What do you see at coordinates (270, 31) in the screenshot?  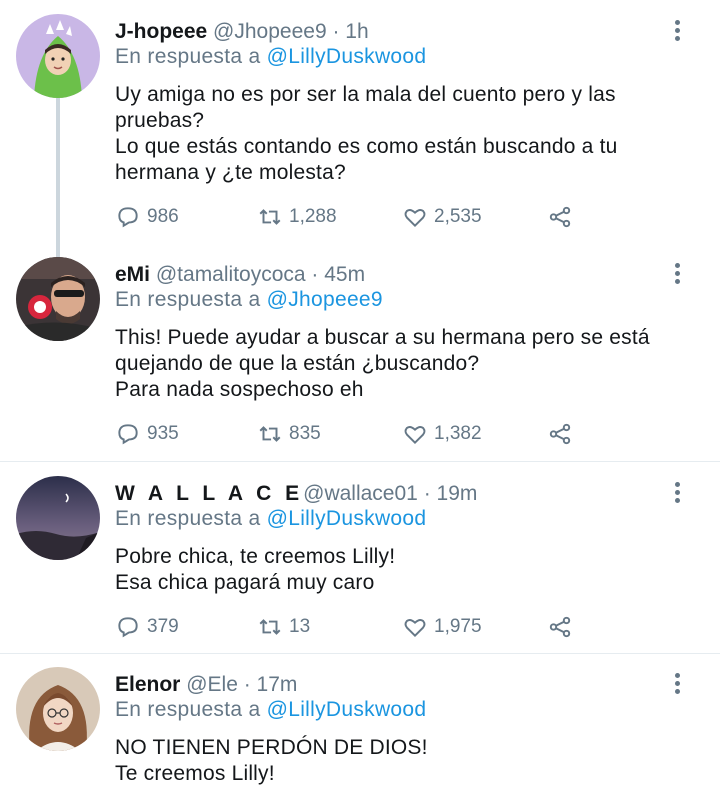 I see `user-handle: @Jhopeee9` at bounding box center [270, 31].